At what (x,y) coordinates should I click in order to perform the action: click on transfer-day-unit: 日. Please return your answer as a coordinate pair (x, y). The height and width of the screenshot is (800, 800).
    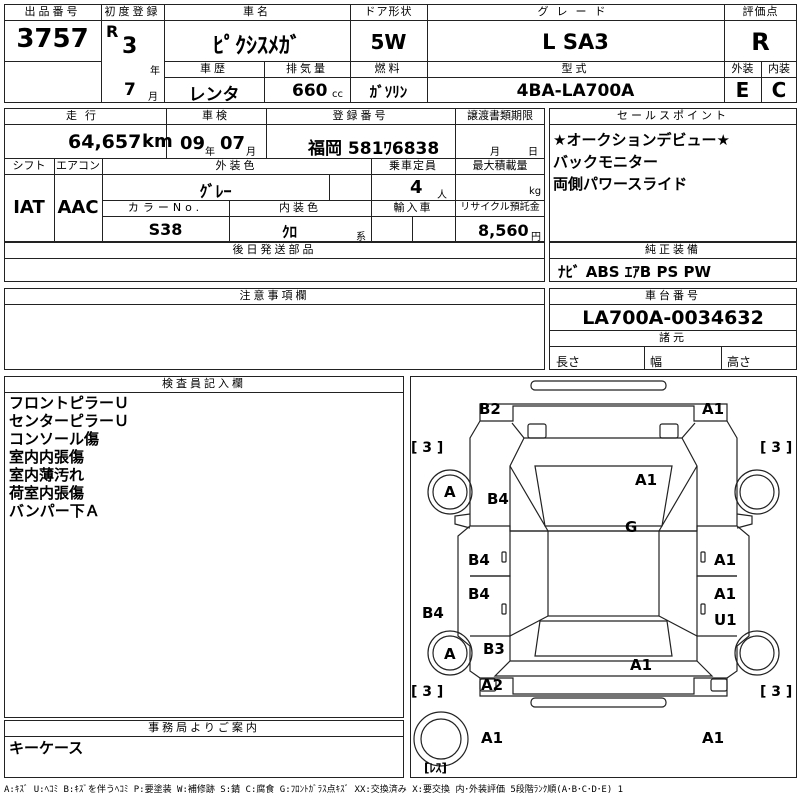
    Looking at the image, I should click on (533, 152).